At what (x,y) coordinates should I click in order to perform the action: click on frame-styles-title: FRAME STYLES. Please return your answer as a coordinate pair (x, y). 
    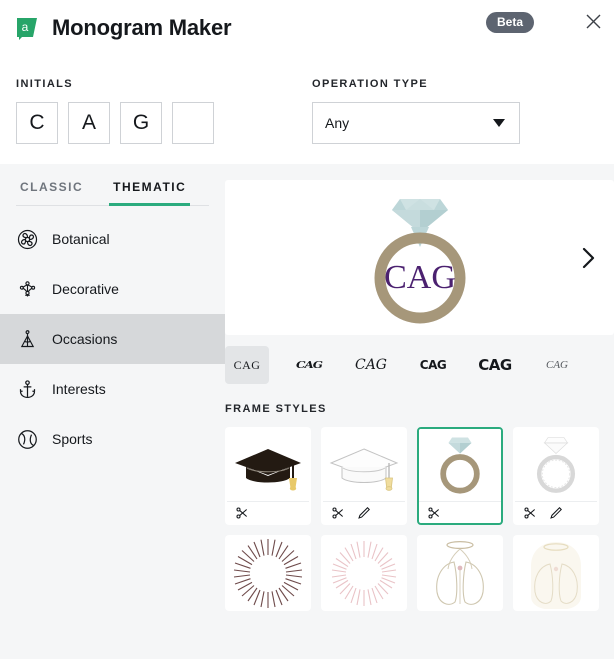
    Looking at the image, I should click on (276, 409).